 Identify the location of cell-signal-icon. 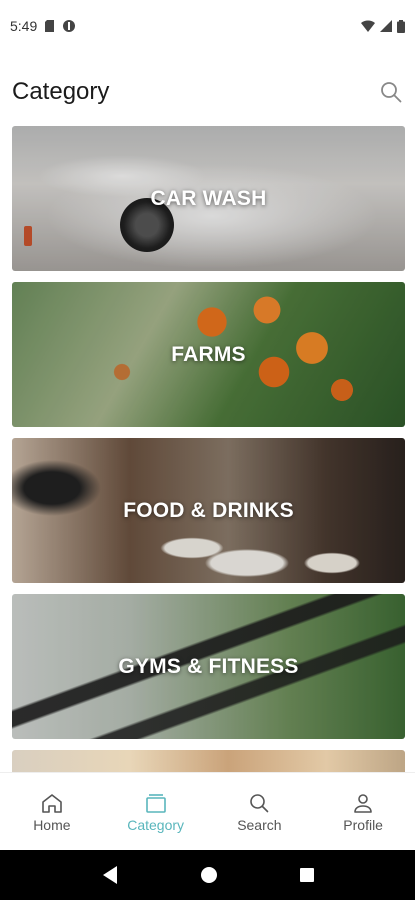
(386, 26).